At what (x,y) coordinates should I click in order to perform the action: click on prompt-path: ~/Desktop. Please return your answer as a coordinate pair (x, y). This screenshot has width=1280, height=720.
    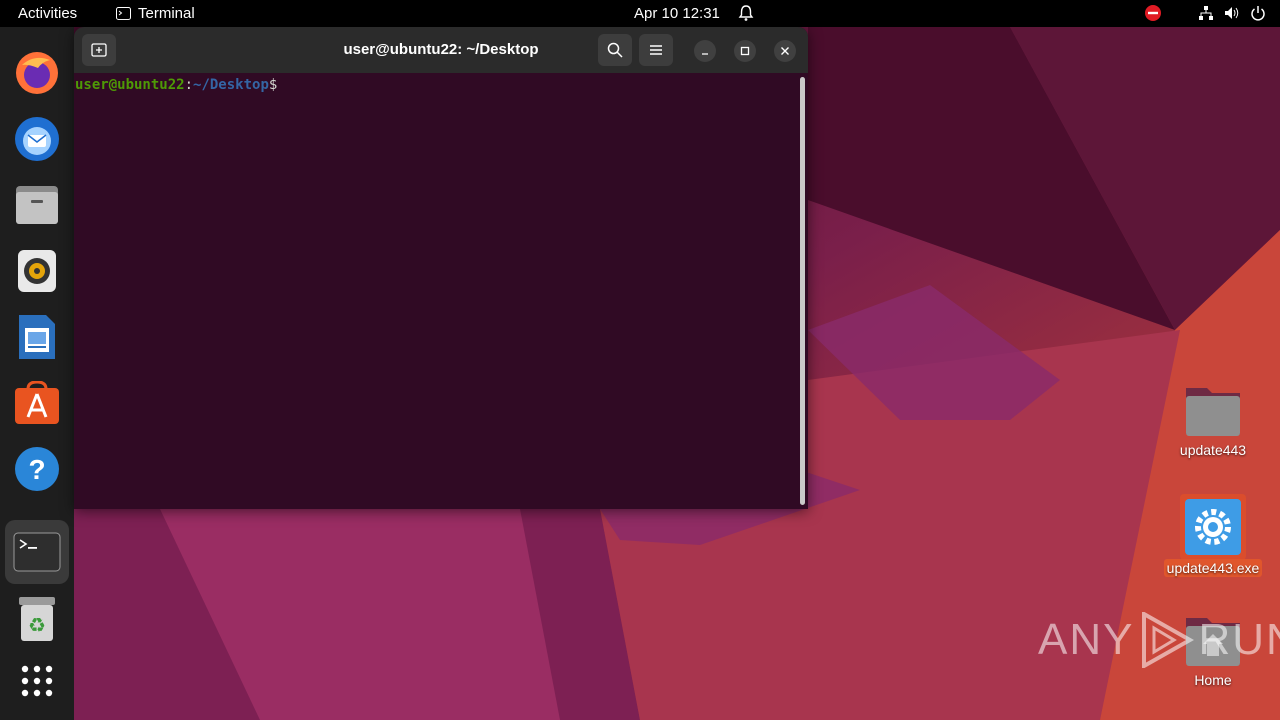
    Looking at the image, I should click on (231, 85).